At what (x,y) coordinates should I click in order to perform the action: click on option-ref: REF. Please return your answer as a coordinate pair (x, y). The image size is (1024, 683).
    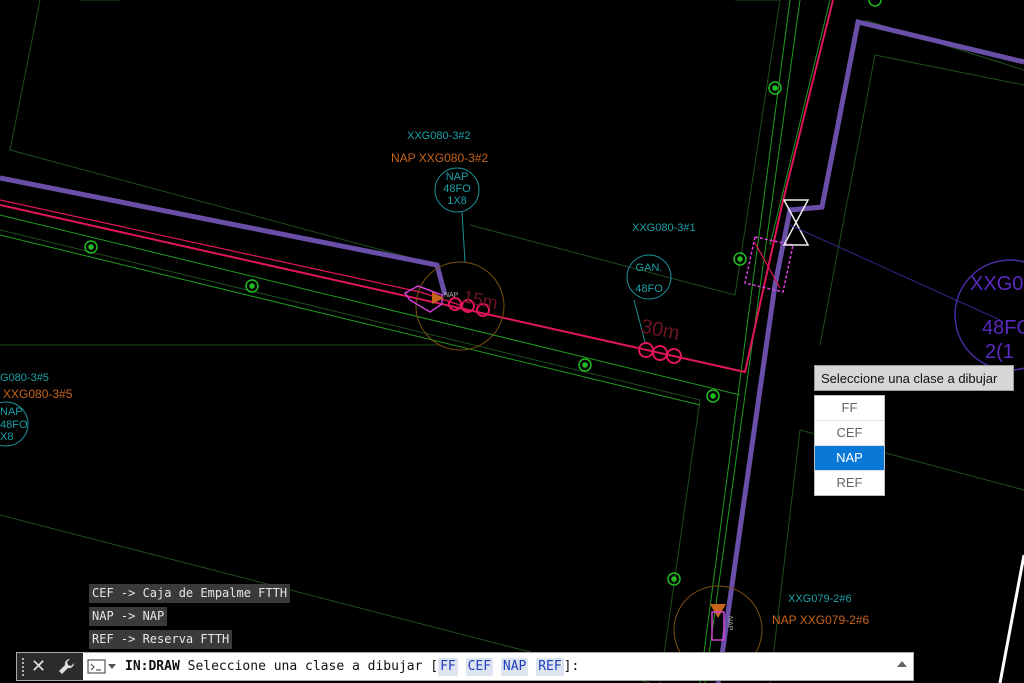
    Looking at the image, I should click on (849, 482).